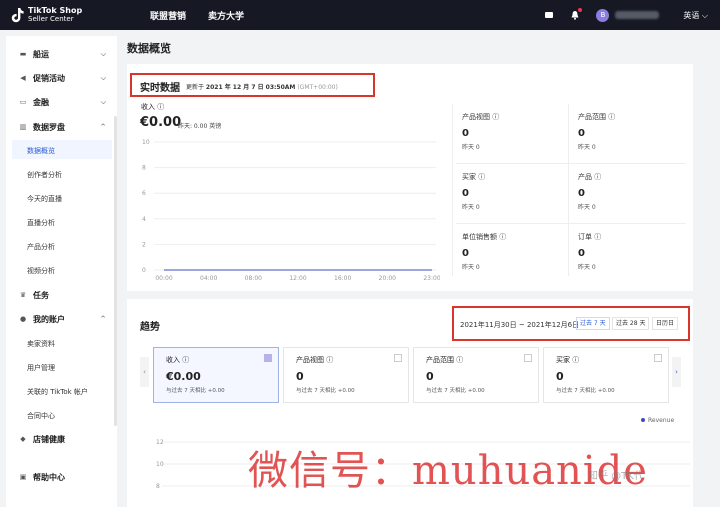 The width and height of the screenshot is (720, 507). What do you see at coordinates (41, 416) in the screenshot?
I see `sidebar-item-contract-center: 合同中心` at bounding box center [41, 416].